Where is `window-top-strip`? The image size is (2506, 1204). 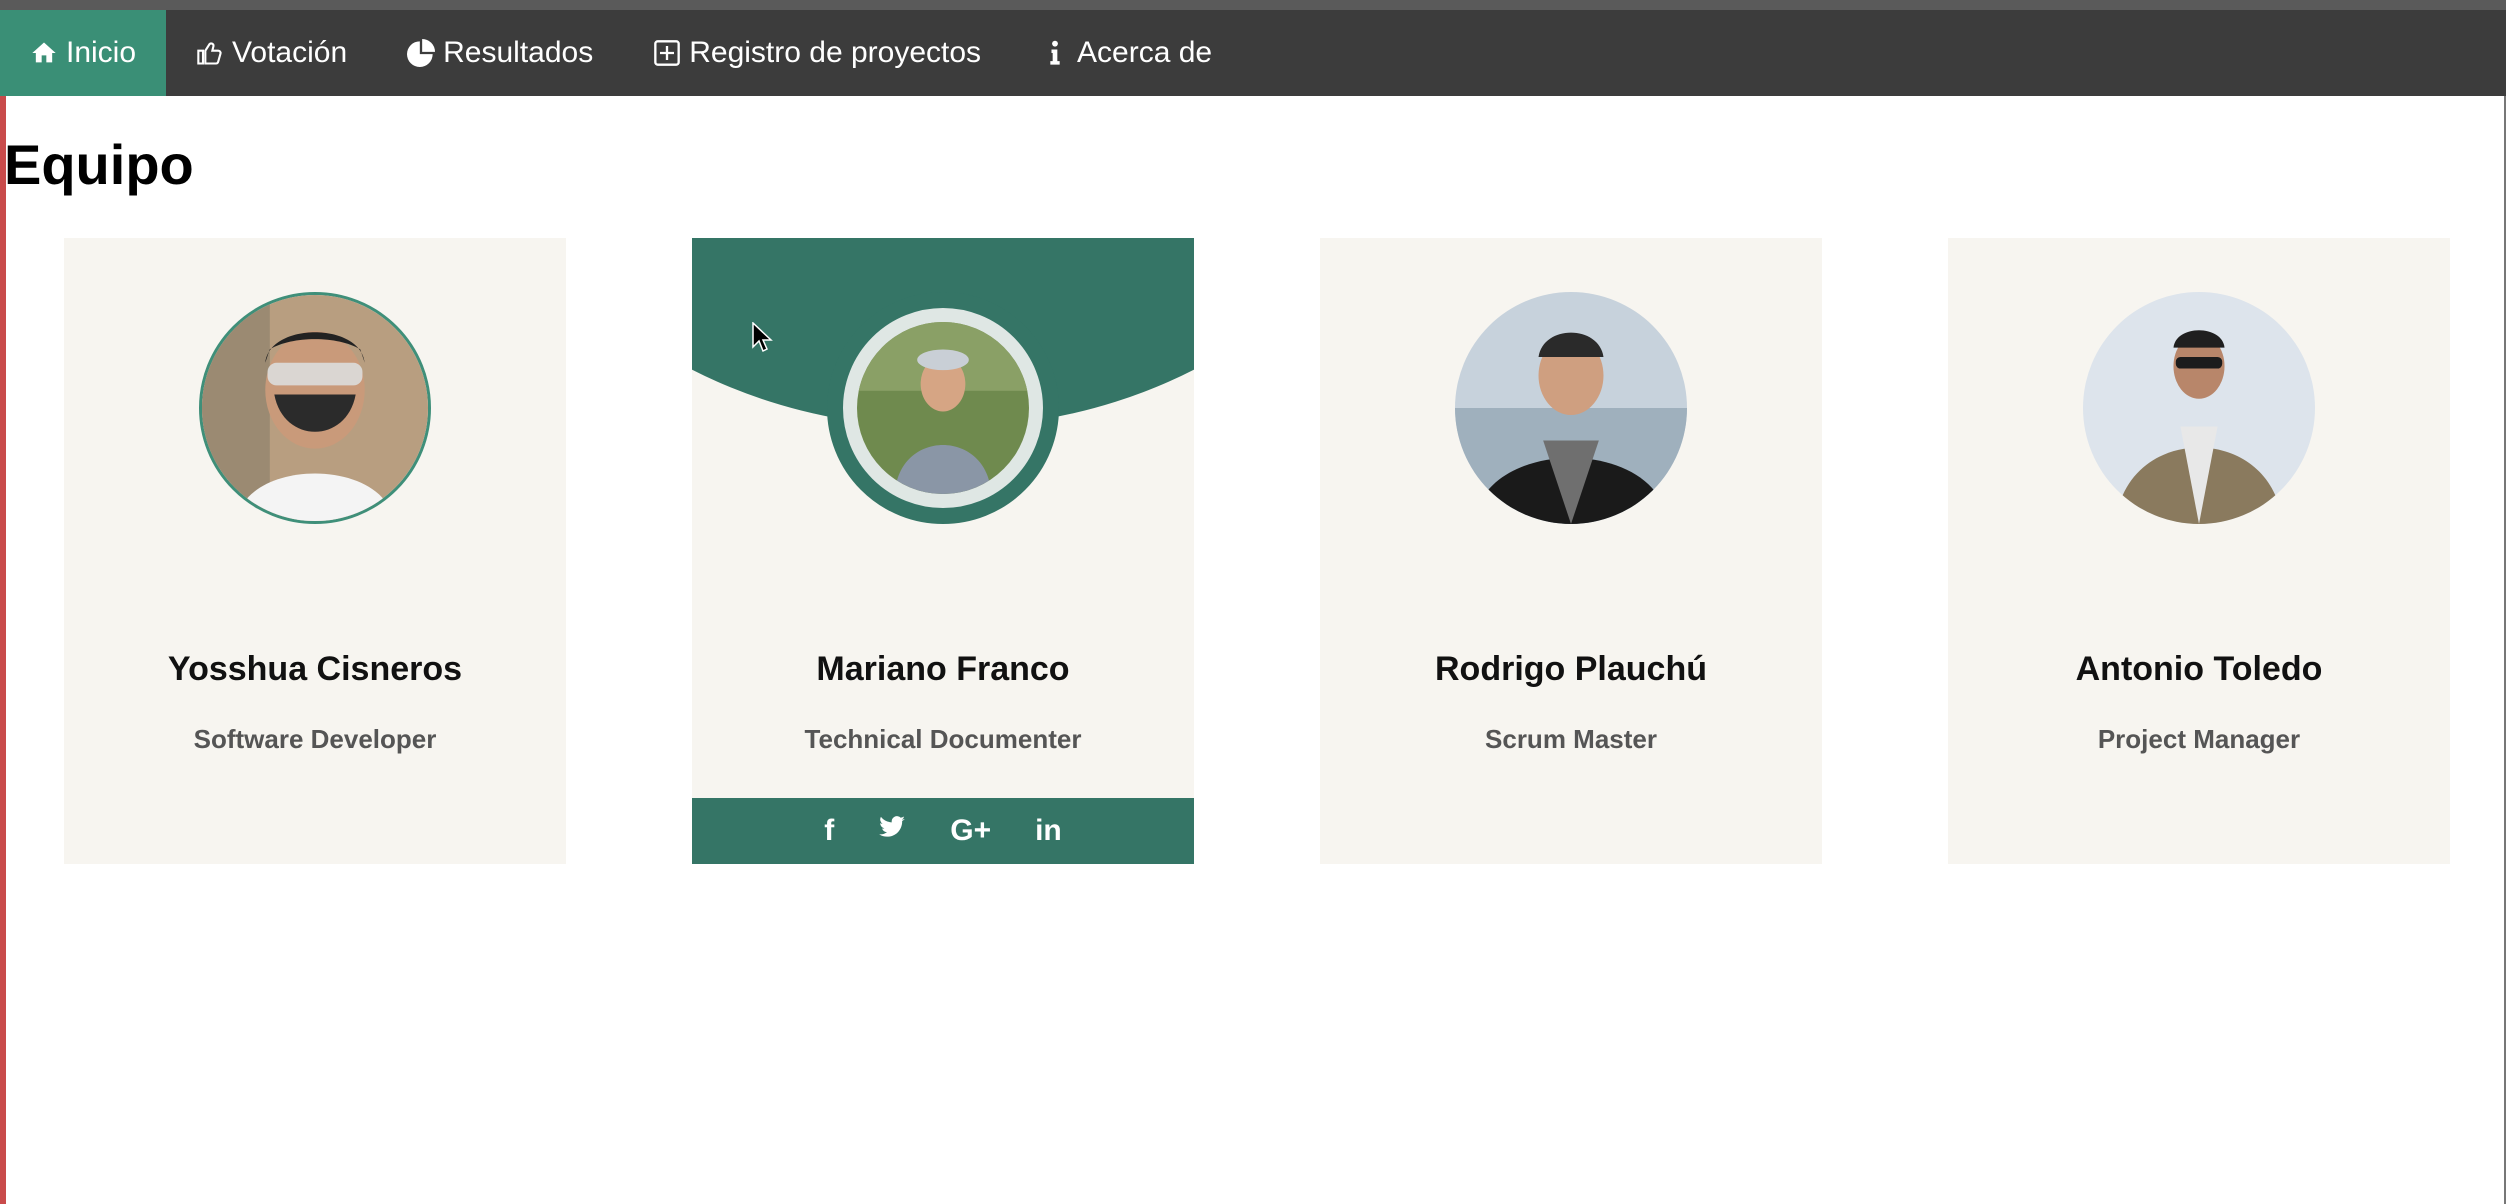
window-top-strip is located at coordinates (1253, 5).